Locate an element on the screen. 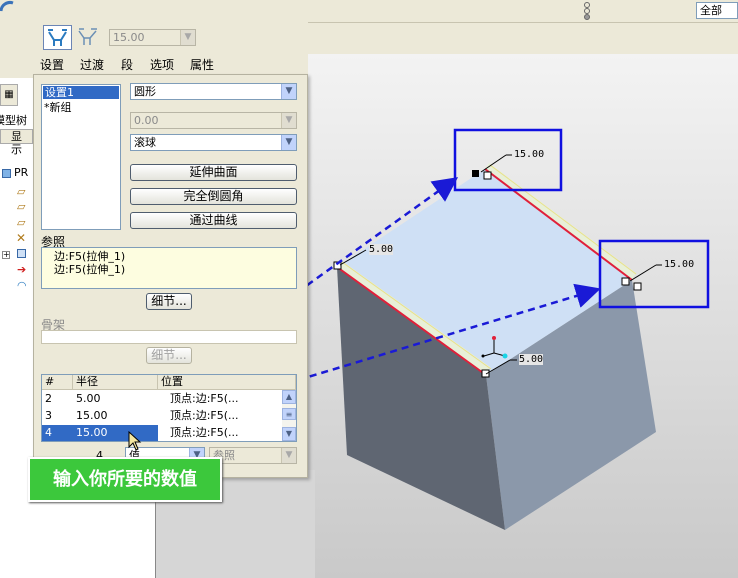 This screenshot has height=578, width=738. skeleton-collector is located at coordinates (169, 337).